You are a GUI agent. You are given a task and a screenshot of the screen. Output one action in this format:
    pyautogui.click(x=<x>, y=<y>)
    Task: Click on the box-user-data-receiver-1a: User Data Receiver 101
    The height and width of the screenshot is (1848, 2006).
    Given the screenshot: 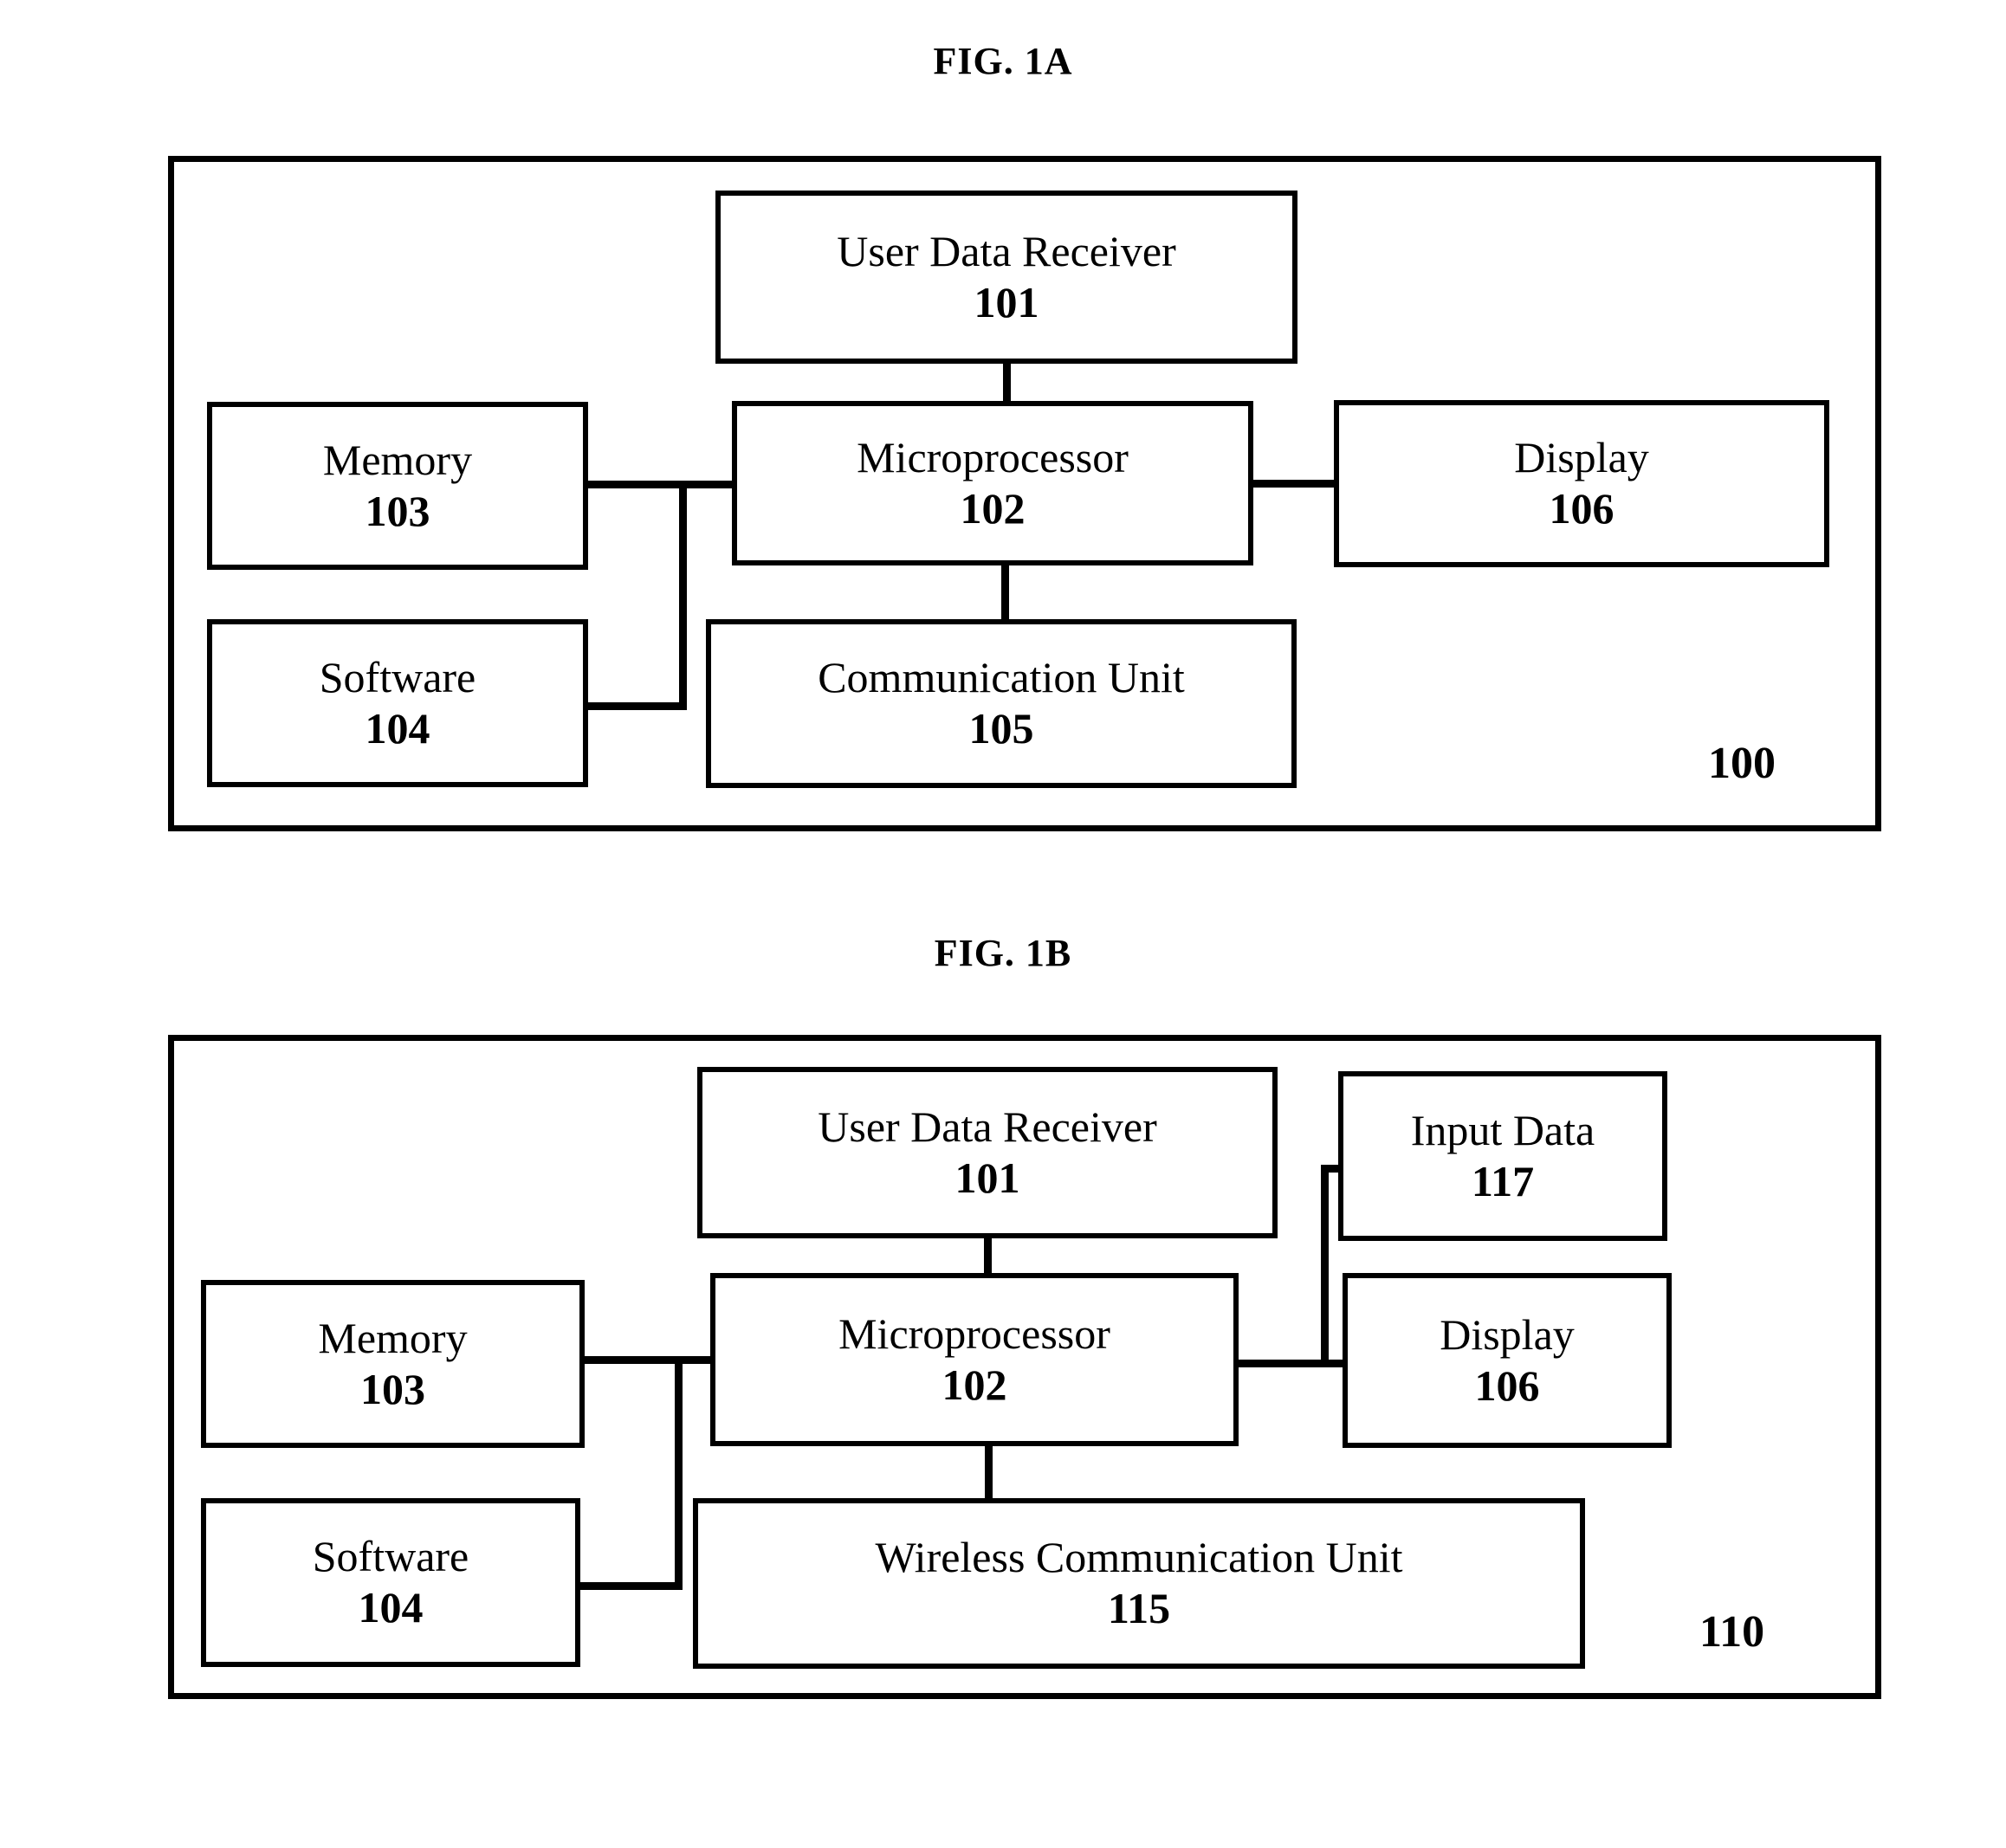 What is the action you would take?
    pyautogui.click(x=1006, y=277)
    